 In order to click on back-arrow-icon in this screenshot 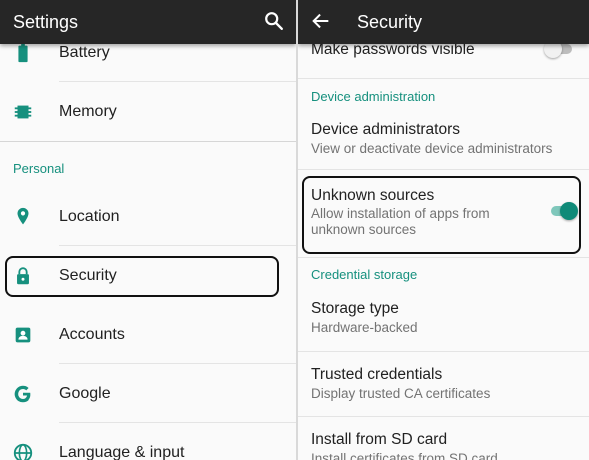, I will do `click(321, 21)`.